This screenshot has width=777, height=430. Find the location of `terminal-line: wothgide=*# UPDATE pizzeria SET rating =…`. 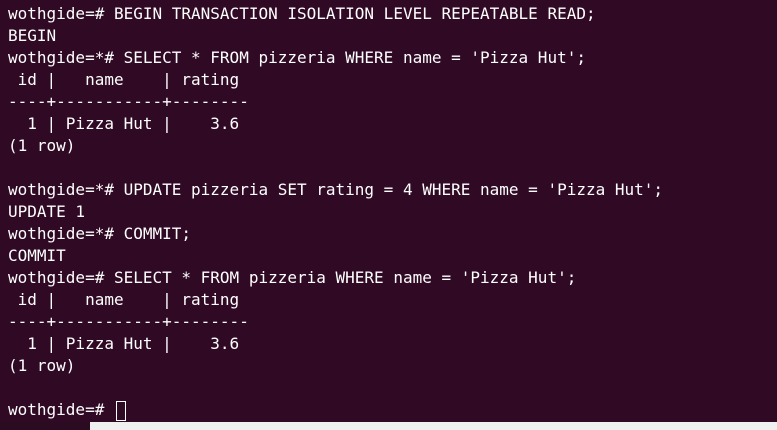

terminal-line: wothgide=*# UPDATE pizzeria SET rating =… is located at coordinates (336, 189).